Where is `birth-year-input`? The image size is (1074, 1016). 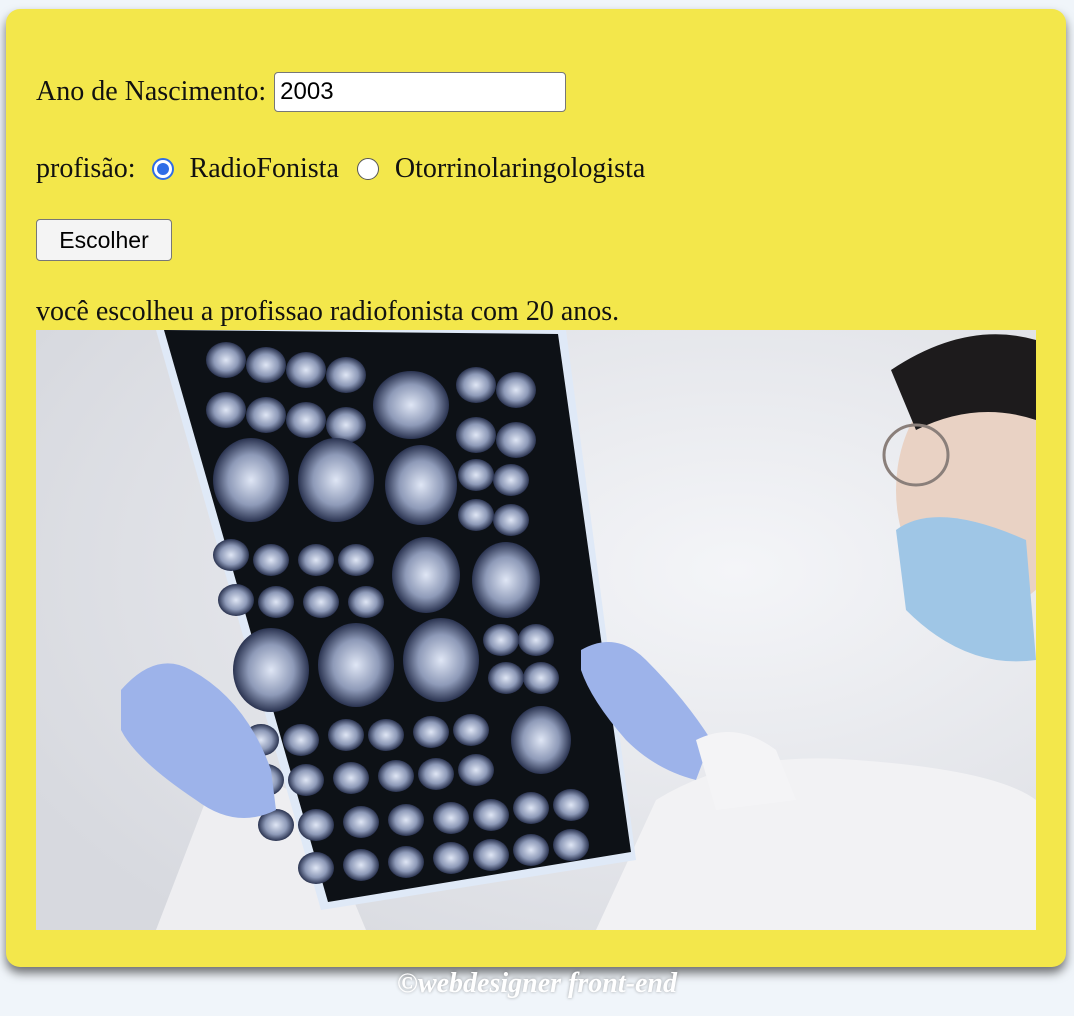 birth-year-input is located at coordinates (420, 92).